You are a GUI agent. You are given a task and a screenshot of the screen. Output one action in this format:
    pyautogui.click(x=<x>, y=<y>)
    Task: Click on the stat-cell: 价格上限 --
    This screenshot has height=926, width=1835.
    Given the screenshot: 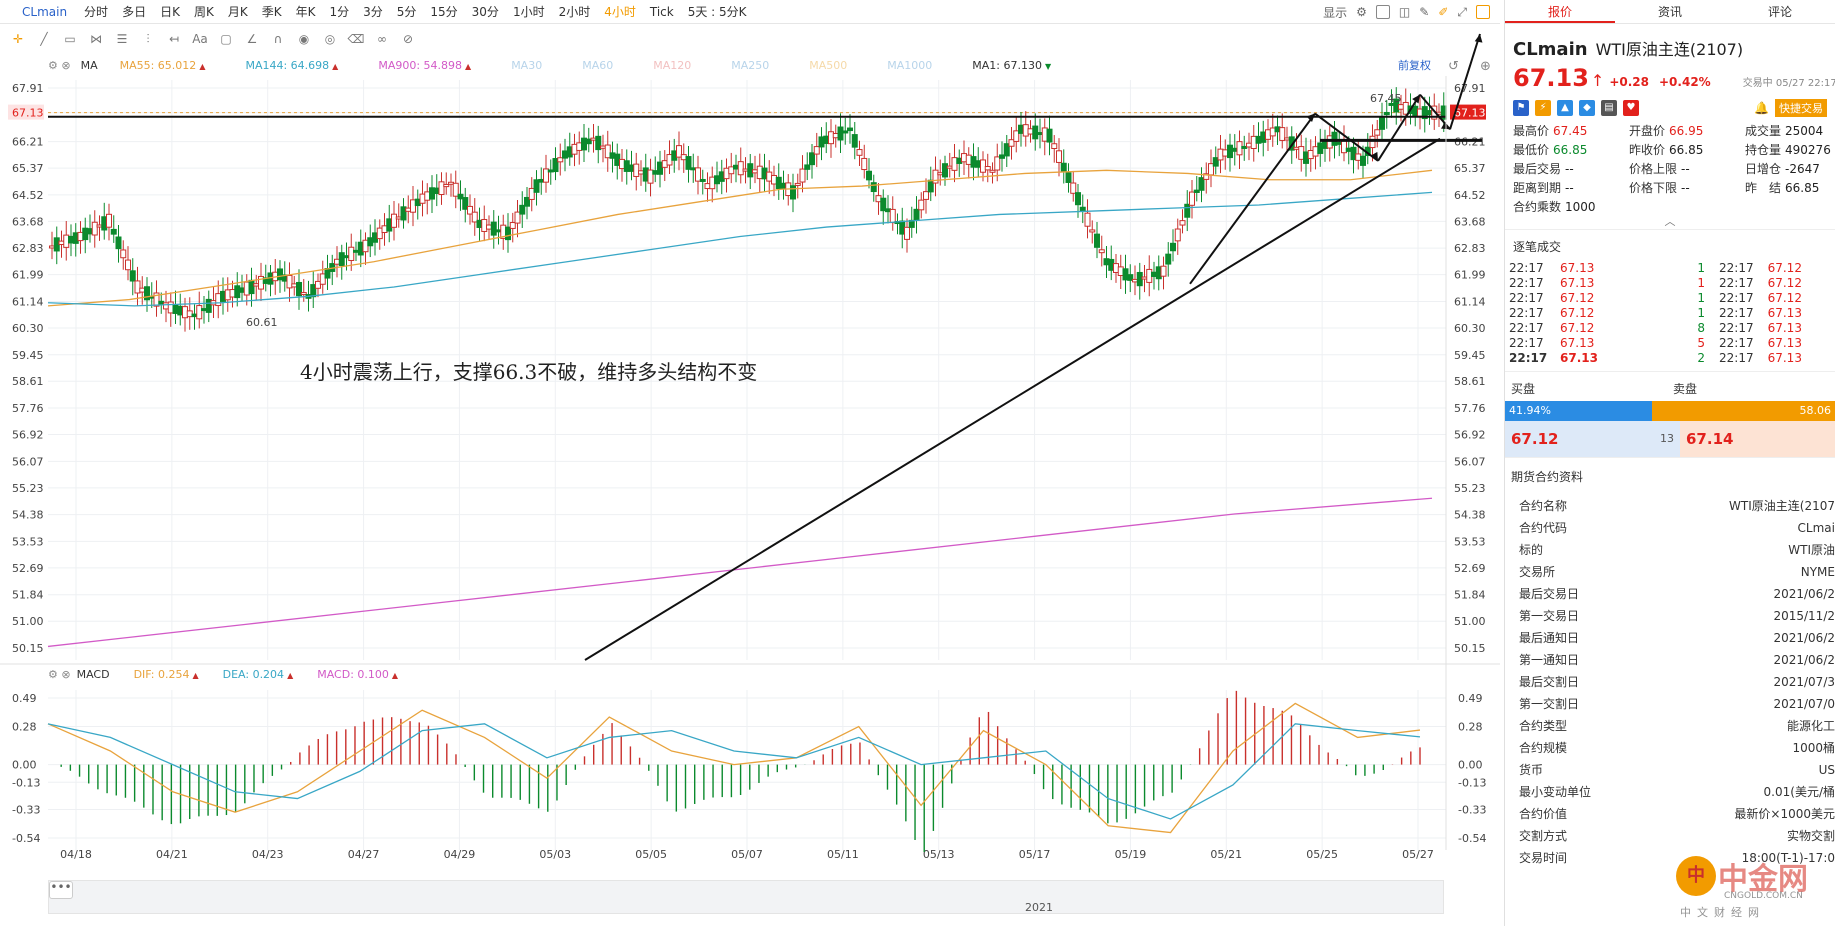 What is the action you would take?
    pyautogui.click(x=1687, y=168)
    